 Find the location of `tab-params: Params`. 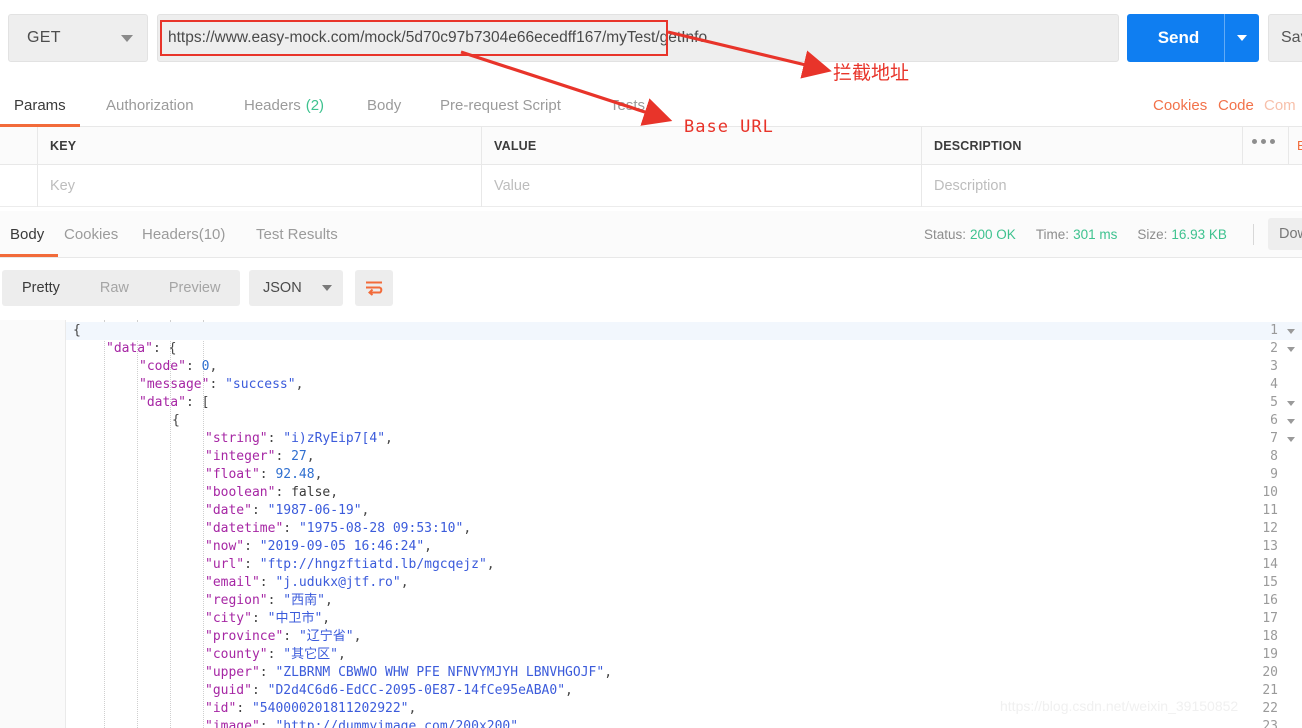

tab-params: Params is located at coordinates (40, 105).